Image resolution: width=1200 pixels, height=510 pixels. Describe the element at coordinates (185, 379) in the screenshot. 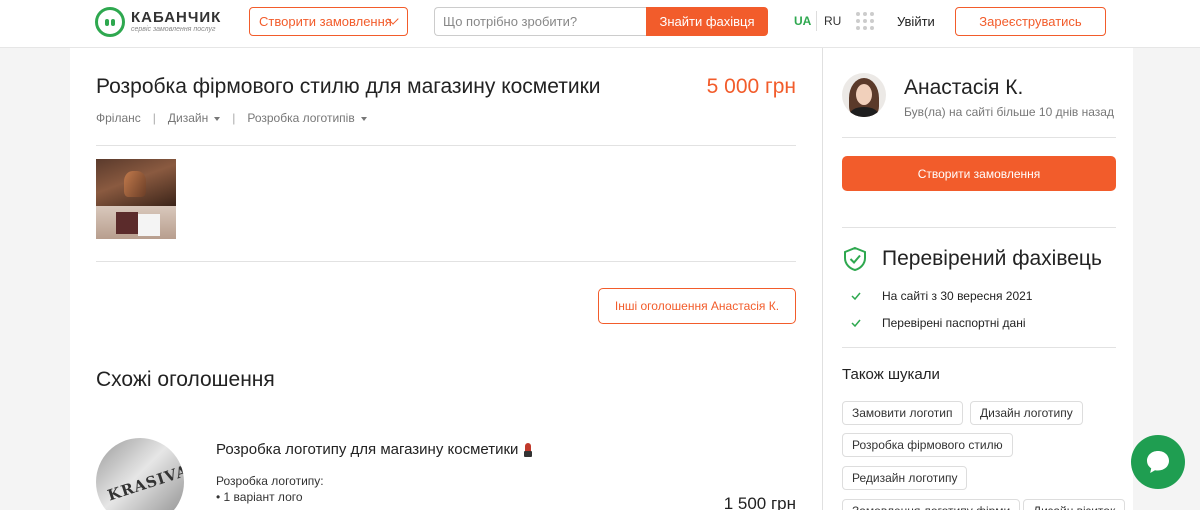

I see `similar-section-title: Схожі оголошення` at that location.